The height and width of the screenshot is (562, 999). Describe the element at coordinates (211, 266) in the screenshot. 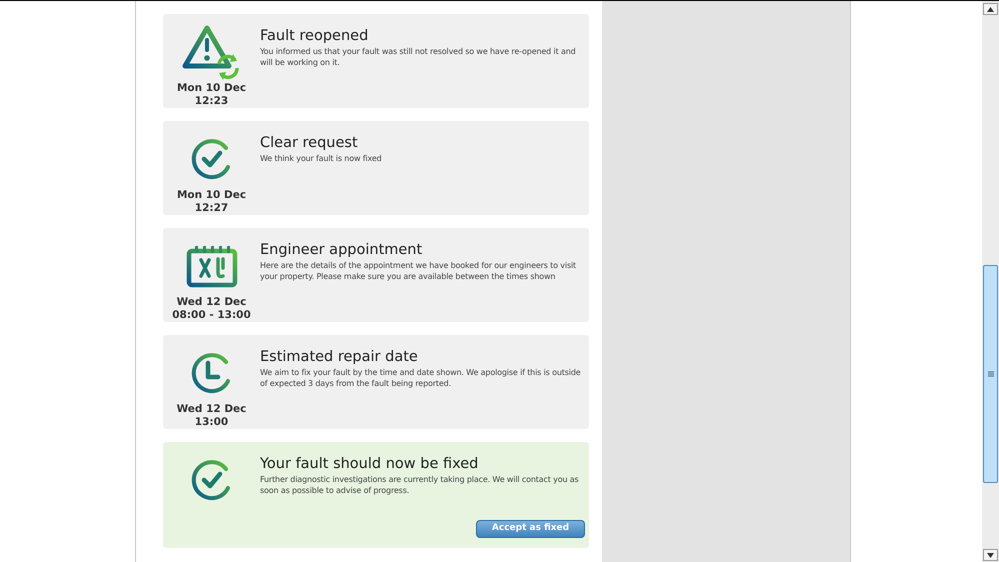

I see `calendar-tools-icon` at that location.